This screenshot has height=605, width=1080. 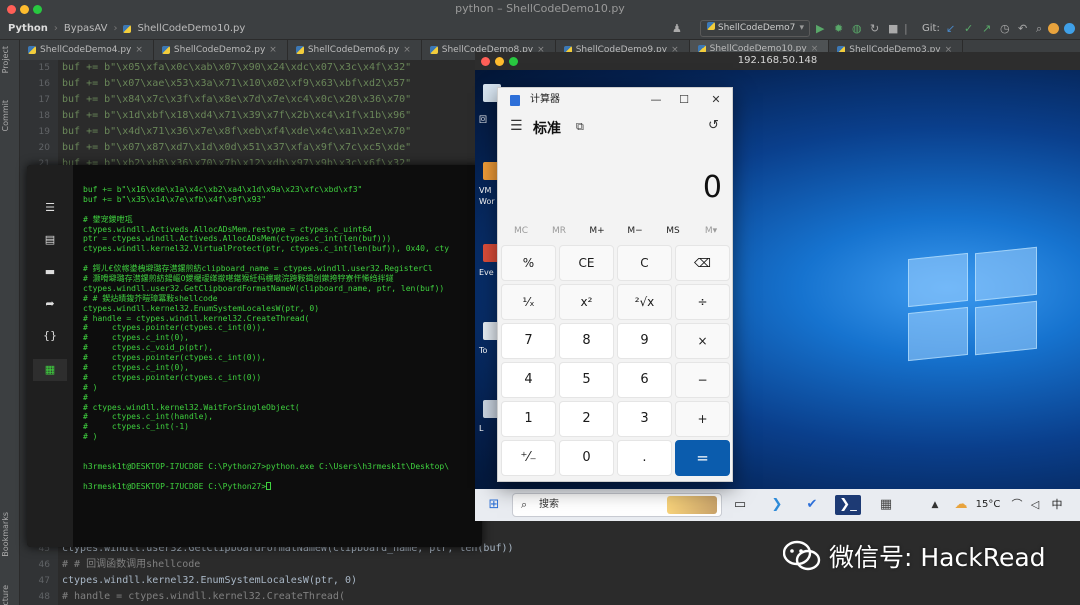 I want to click on project-tool-button: Project, so click(x=5, y=59).